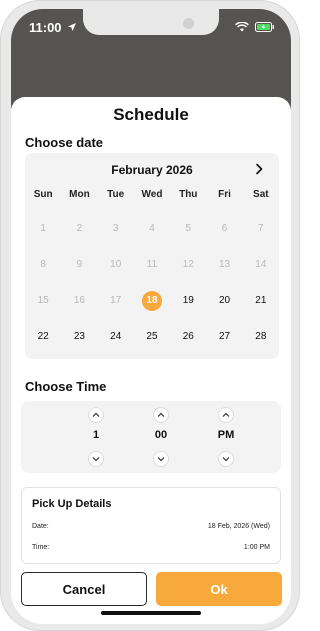  I want to click on hour-value: 1, so click(96, 435).